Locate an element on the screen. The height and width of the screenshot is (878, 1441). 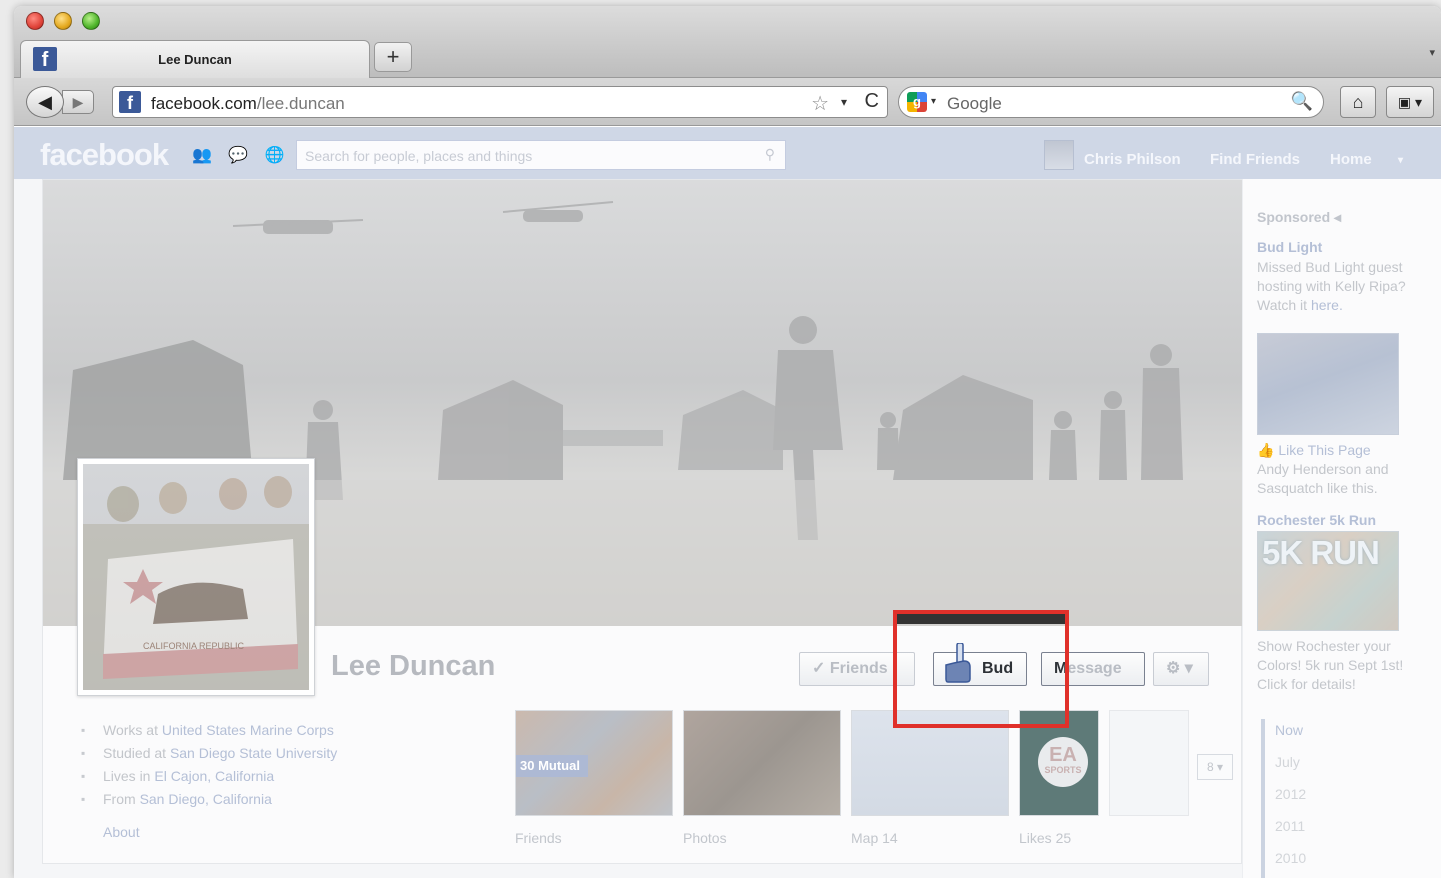
about-link: About is located at coordinates (121, 832).